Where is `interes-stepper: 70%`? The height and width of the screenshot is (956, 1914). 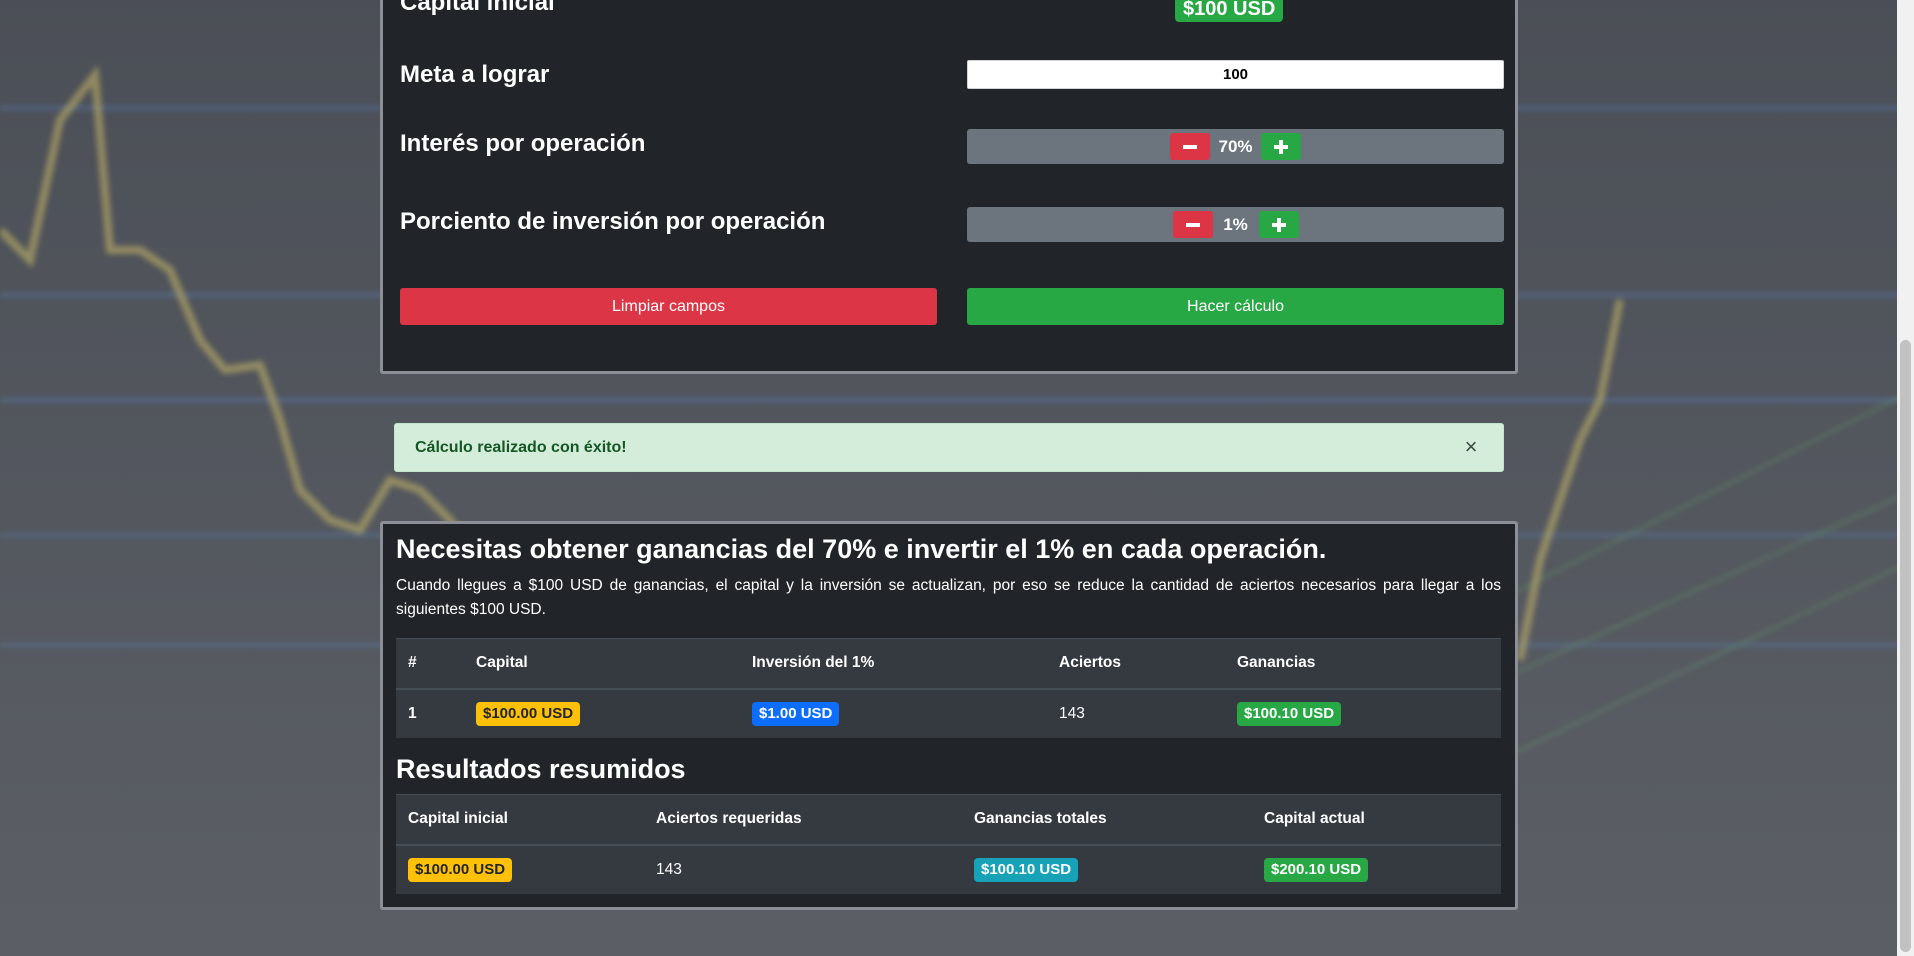
interes-stepper: 70% is located at coordinates (1235, 146).